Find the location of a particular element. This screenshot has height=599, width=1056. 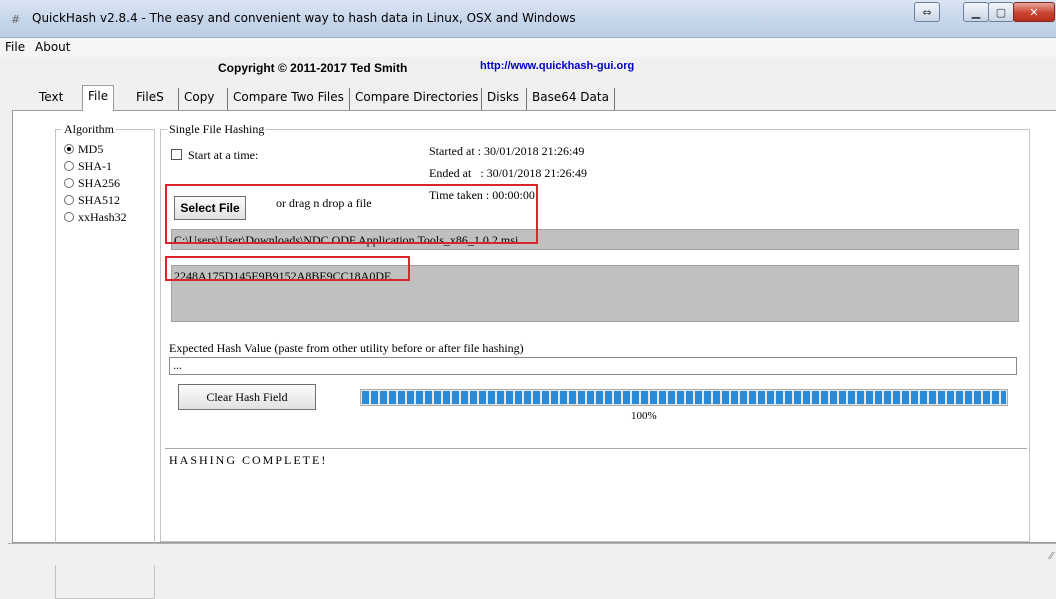

start-at-time-checkbox: Start at a time: is located at coordinates (214, 155).